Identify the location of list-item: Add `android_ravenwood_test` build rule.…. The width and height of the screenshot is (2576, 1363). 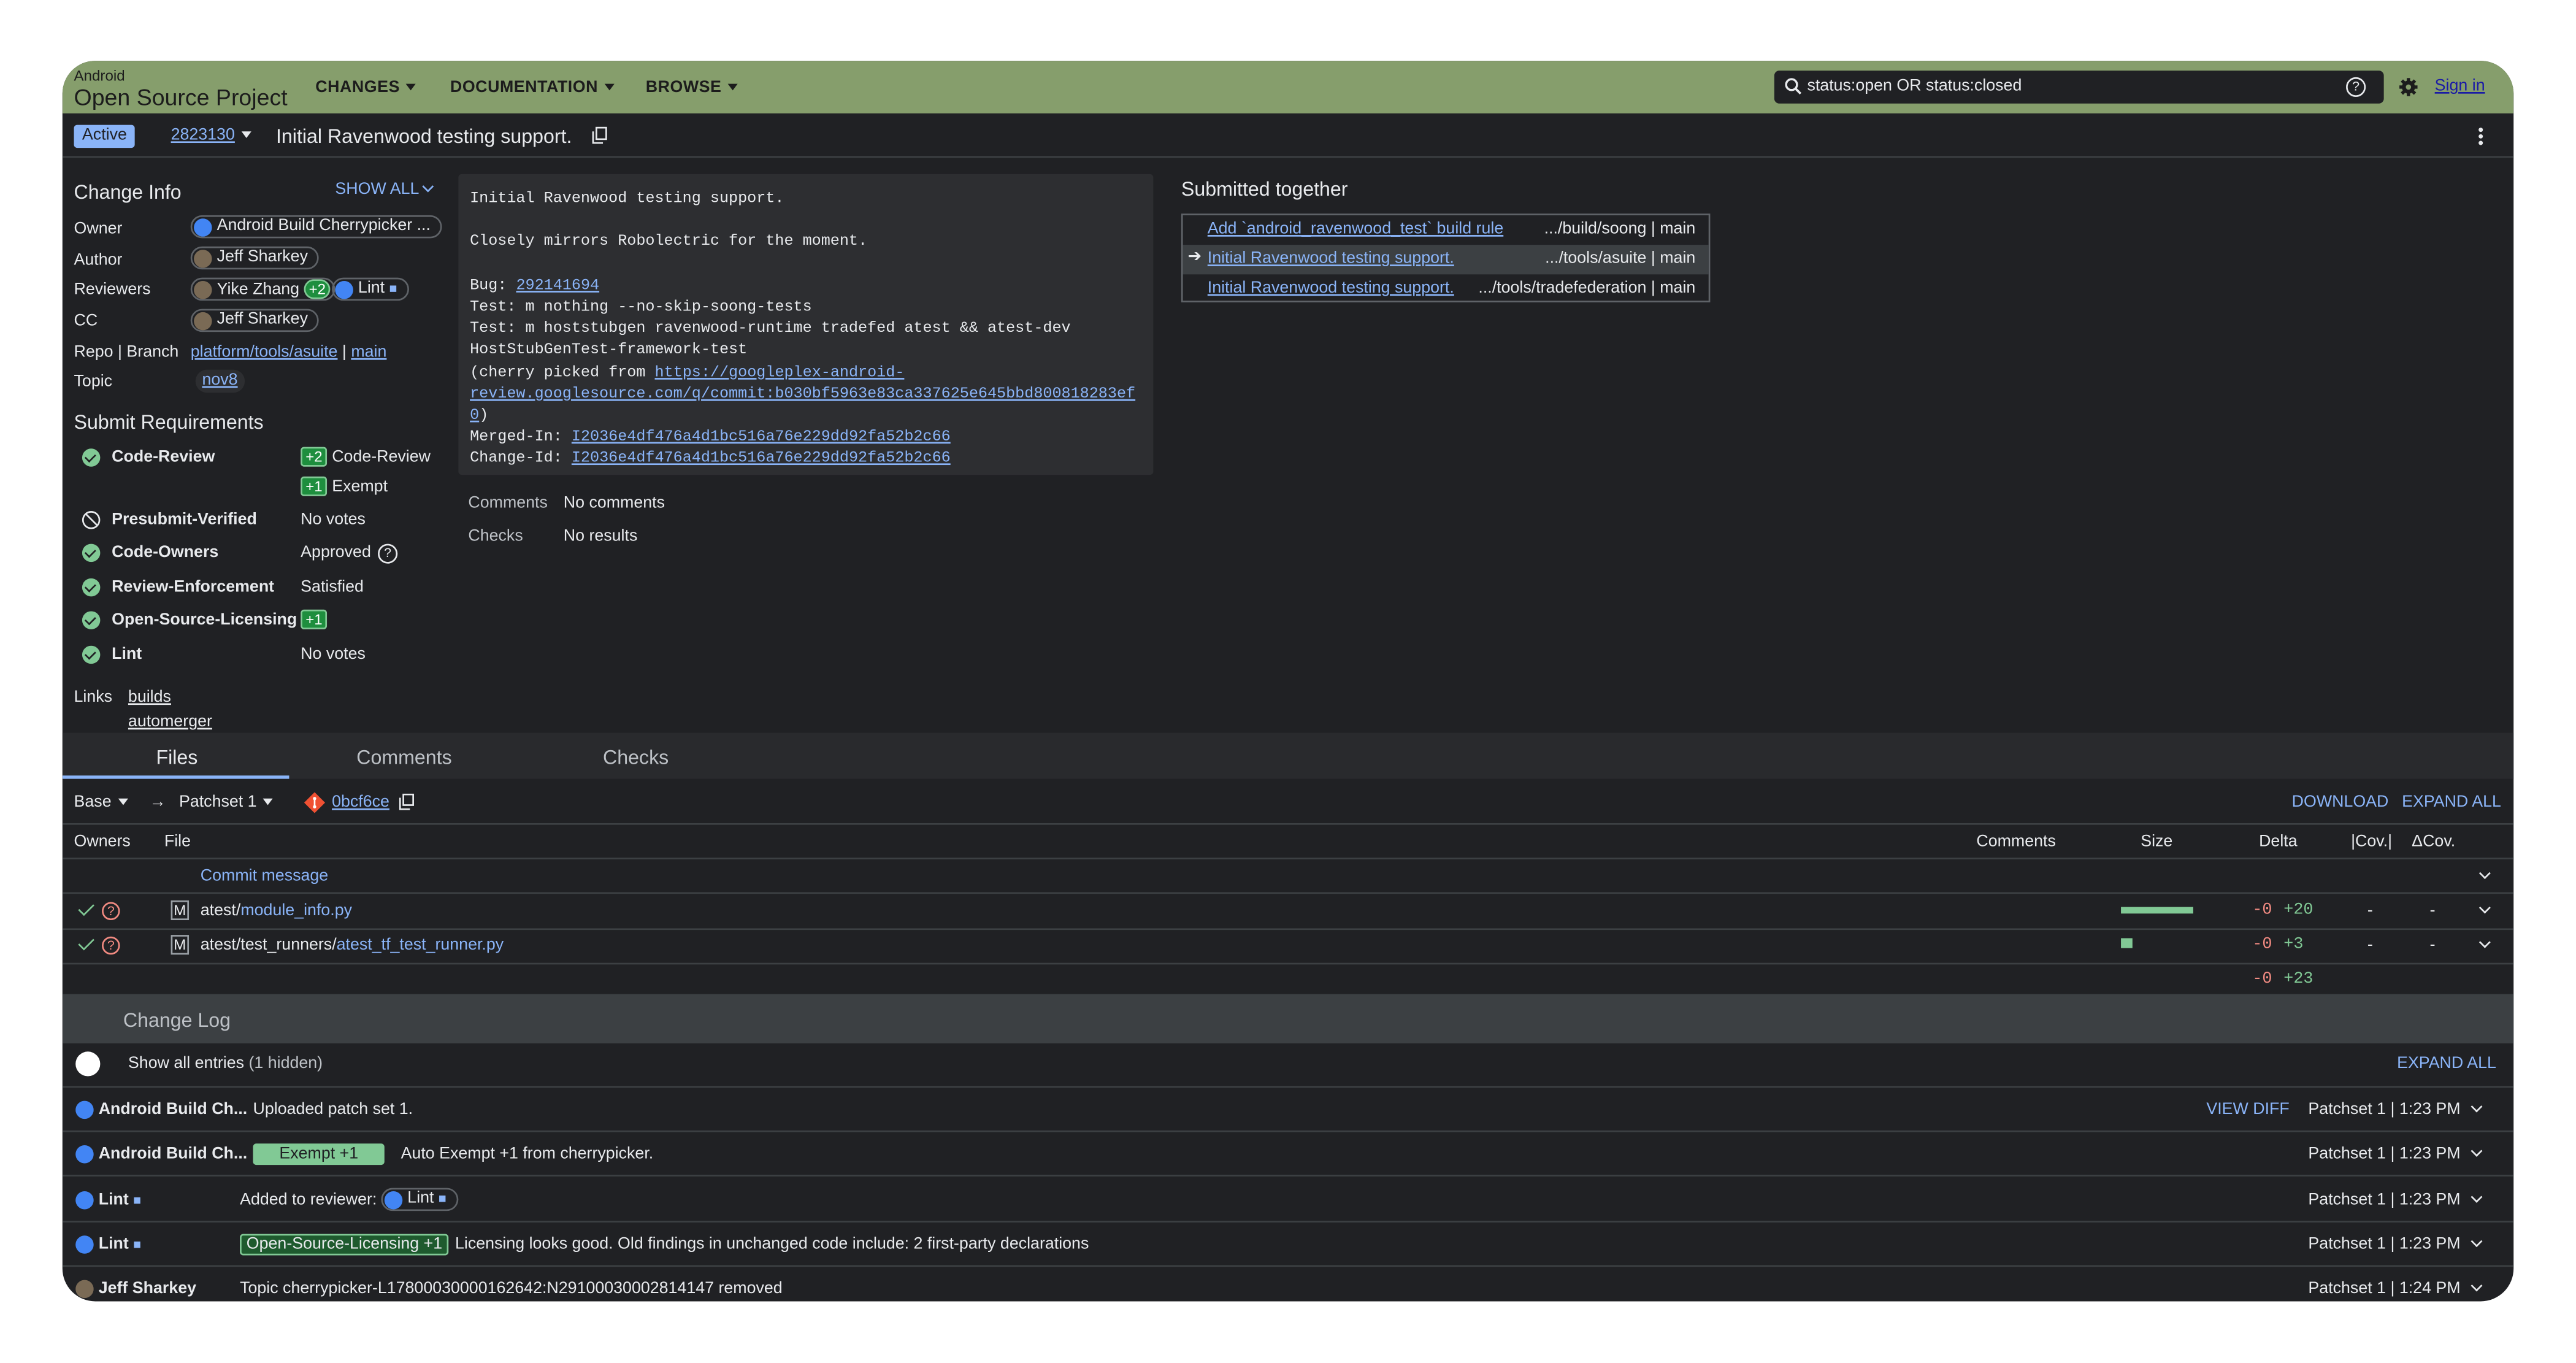
(1446, 230).